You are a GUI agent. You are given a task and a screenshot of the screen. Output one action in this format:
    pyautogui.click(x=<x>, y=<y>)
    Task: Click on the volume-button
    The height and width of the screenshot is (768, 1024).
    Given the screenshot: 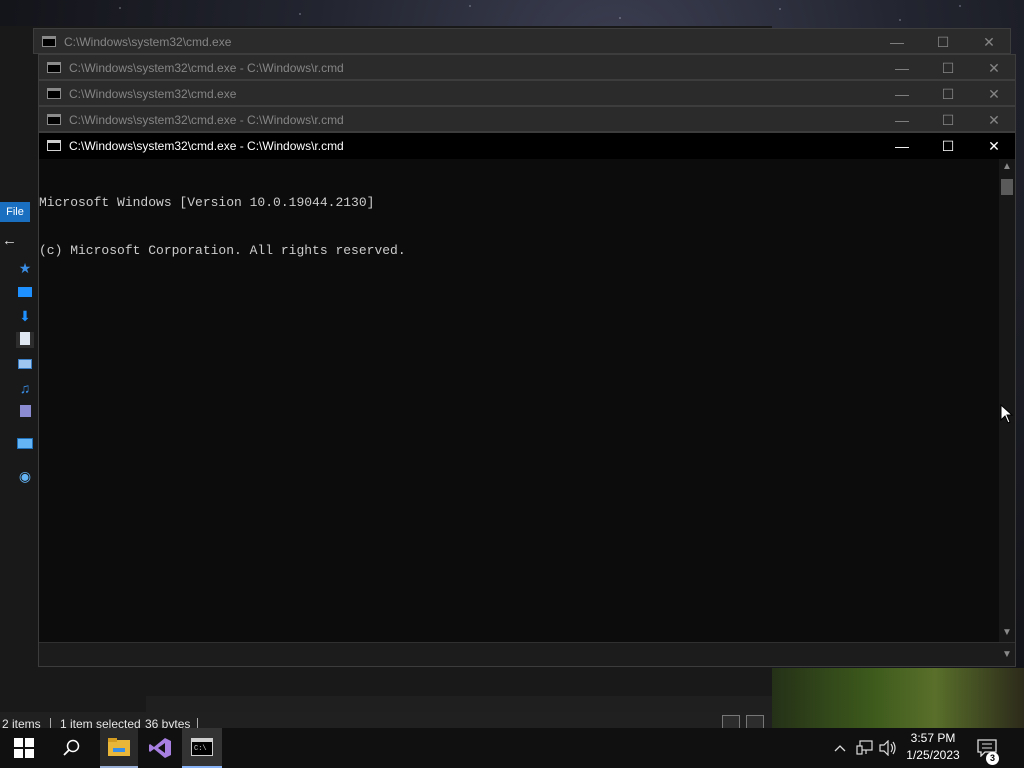 What is the action you would take?
    pyautogui.click(x=888, y=748)
    